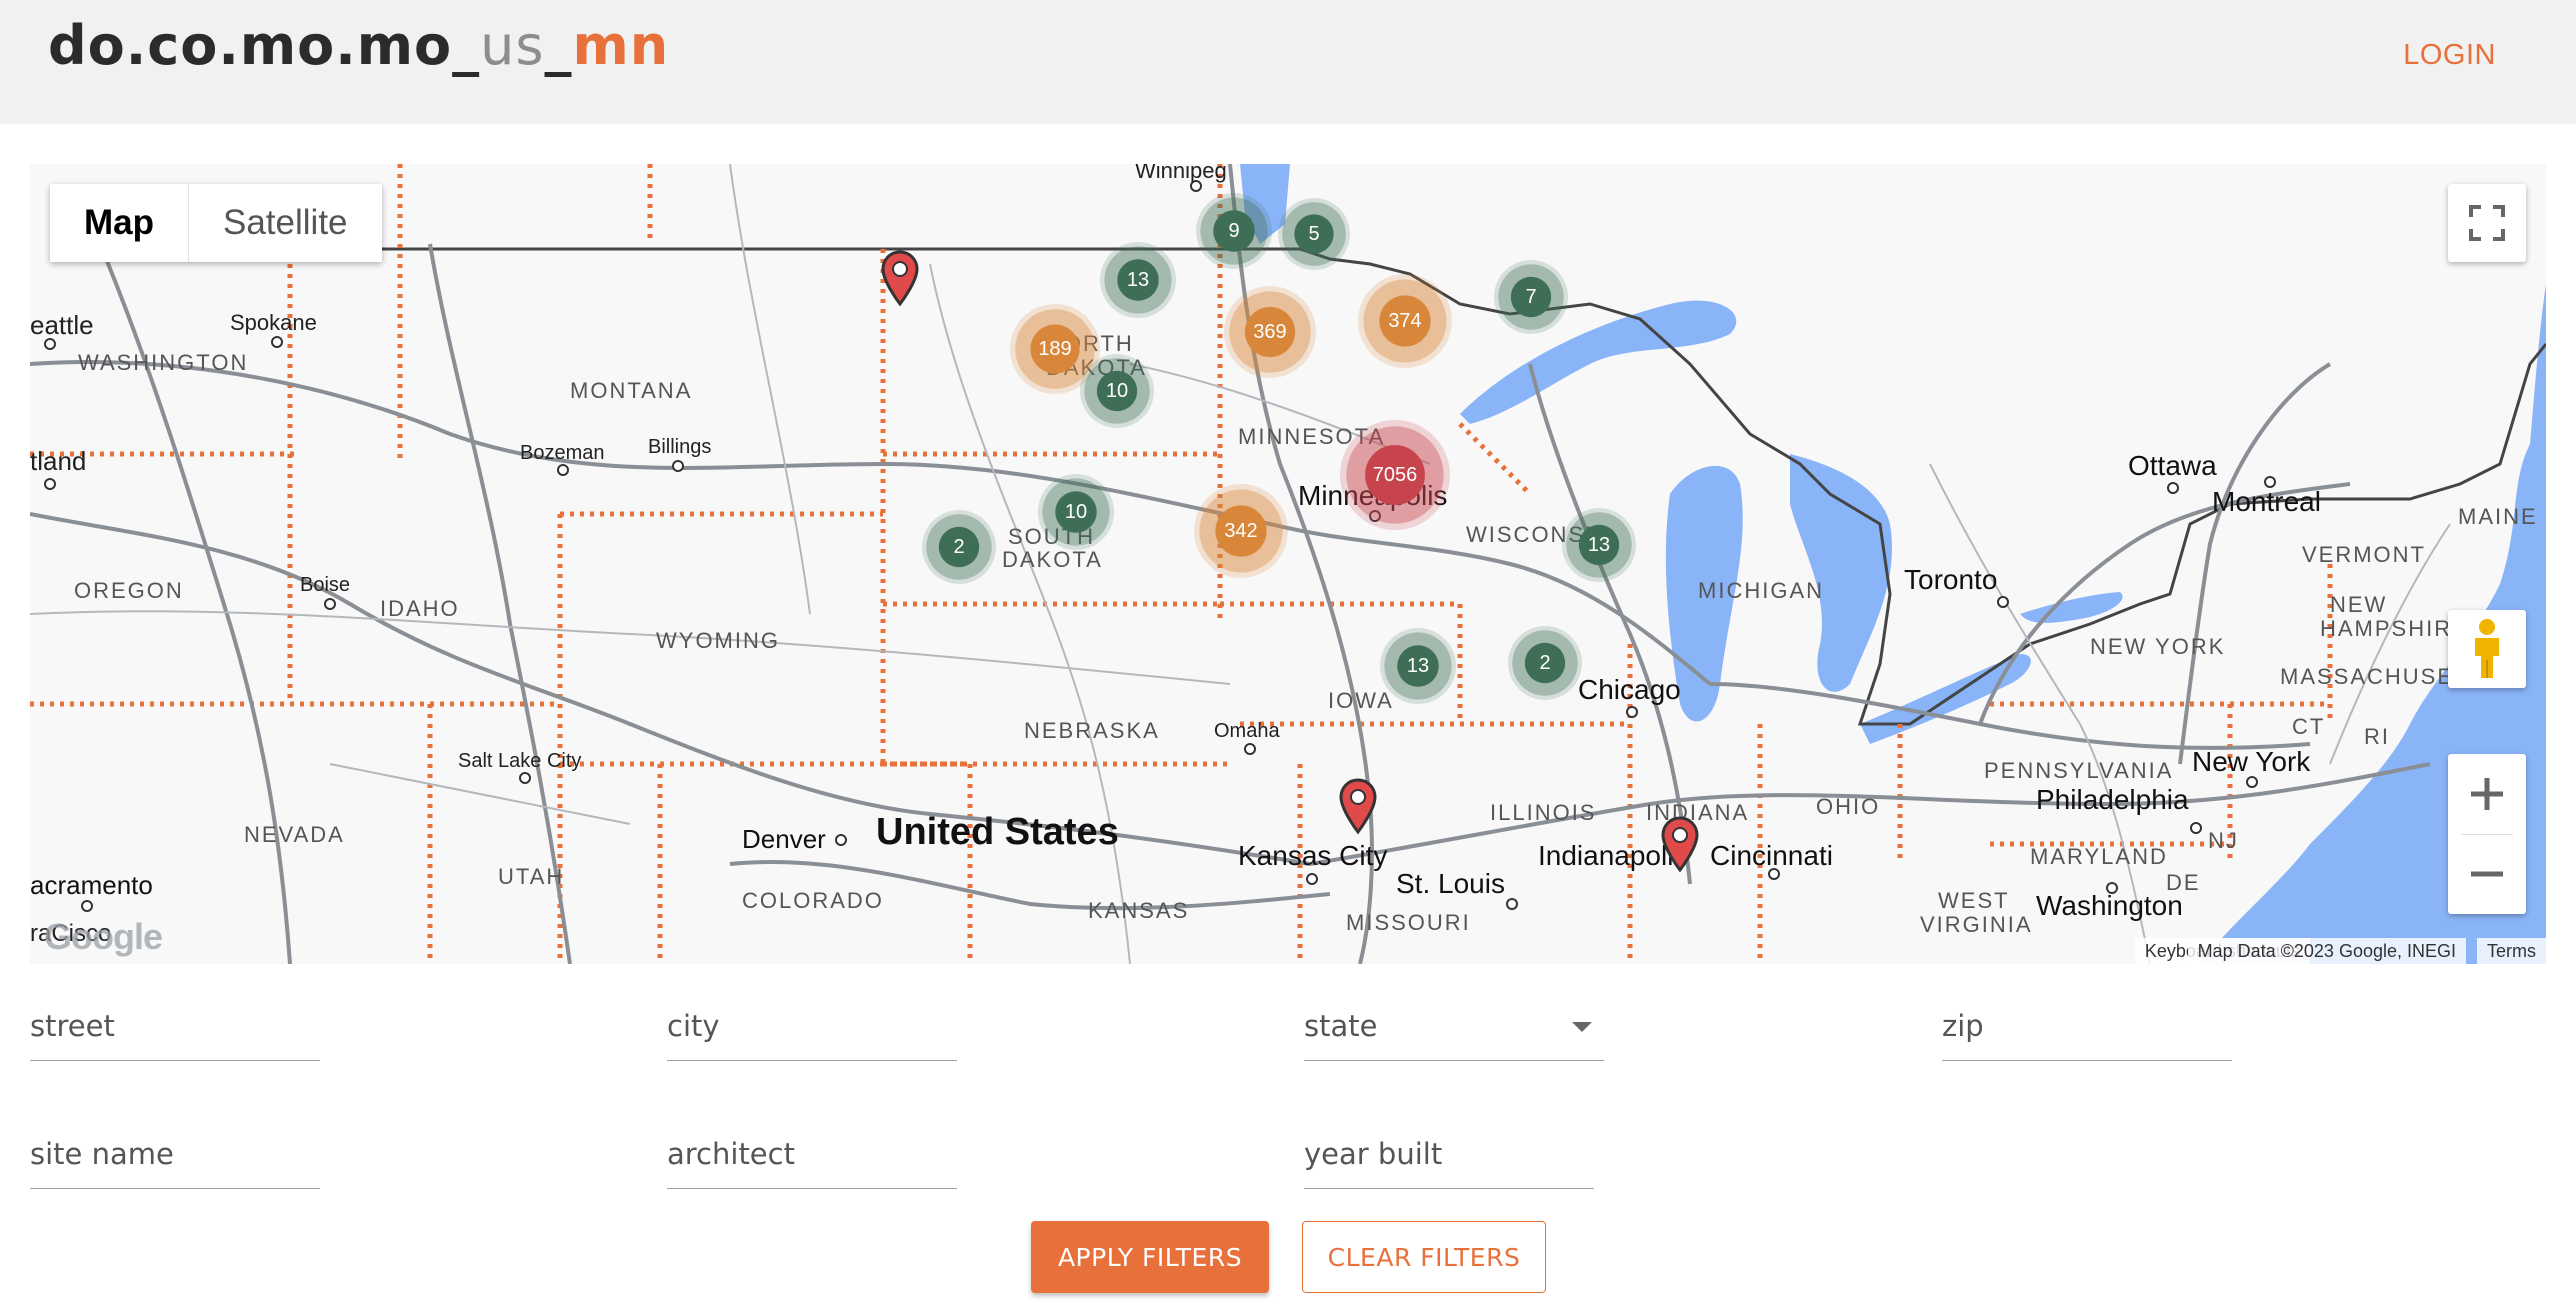 The width and height of the screenshot is (2576, 1304). What do you see at coordinates (2511, 951) in the screenshot?
I see `terms-link: Terms` at bounding box center [2511, 951].